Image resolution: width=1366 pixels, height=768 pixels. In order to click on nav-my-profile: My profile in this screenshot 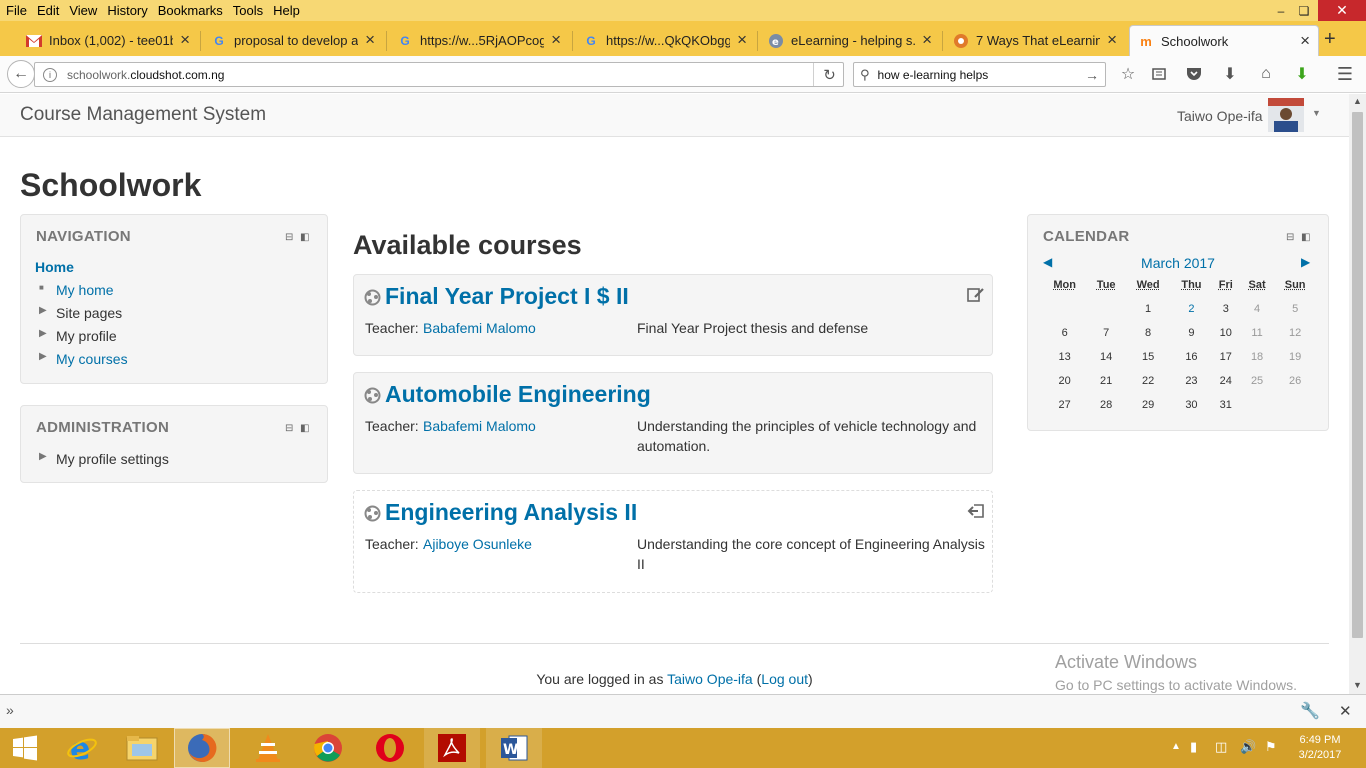, I will do `click(86, 336)`.